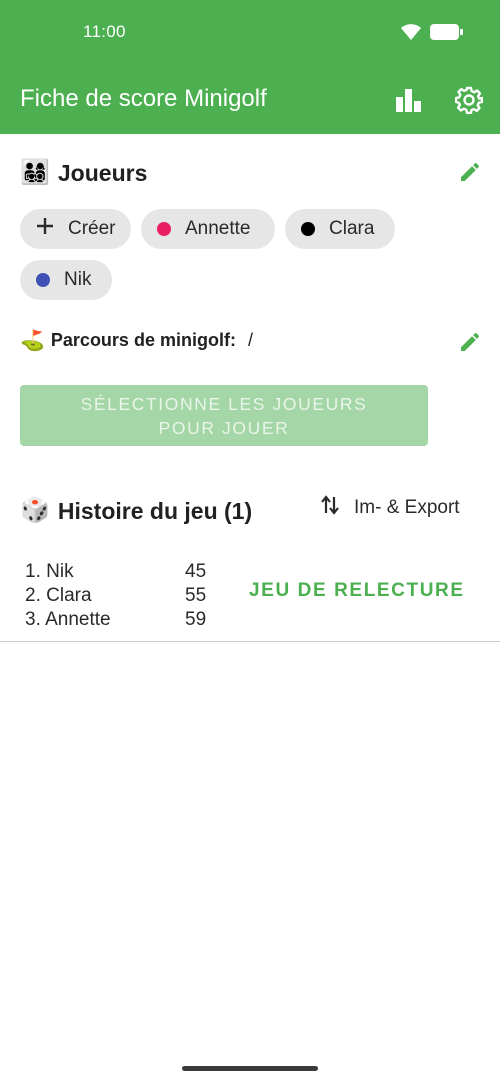 This screenshot has height=1083, width=500. I want to click on divider, so click(250, 641).